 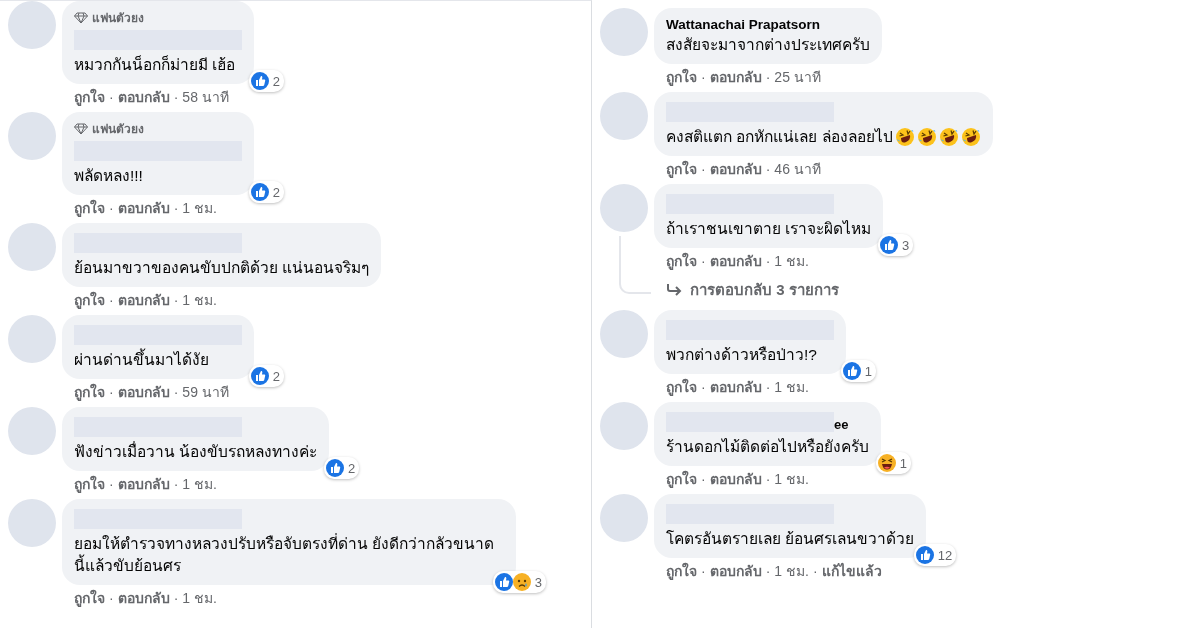 What do you see at coordinates (851, 571) in the screenshot?
I see `edited-label: แก้ไขแล้ว` at bounding box center [851, 571].